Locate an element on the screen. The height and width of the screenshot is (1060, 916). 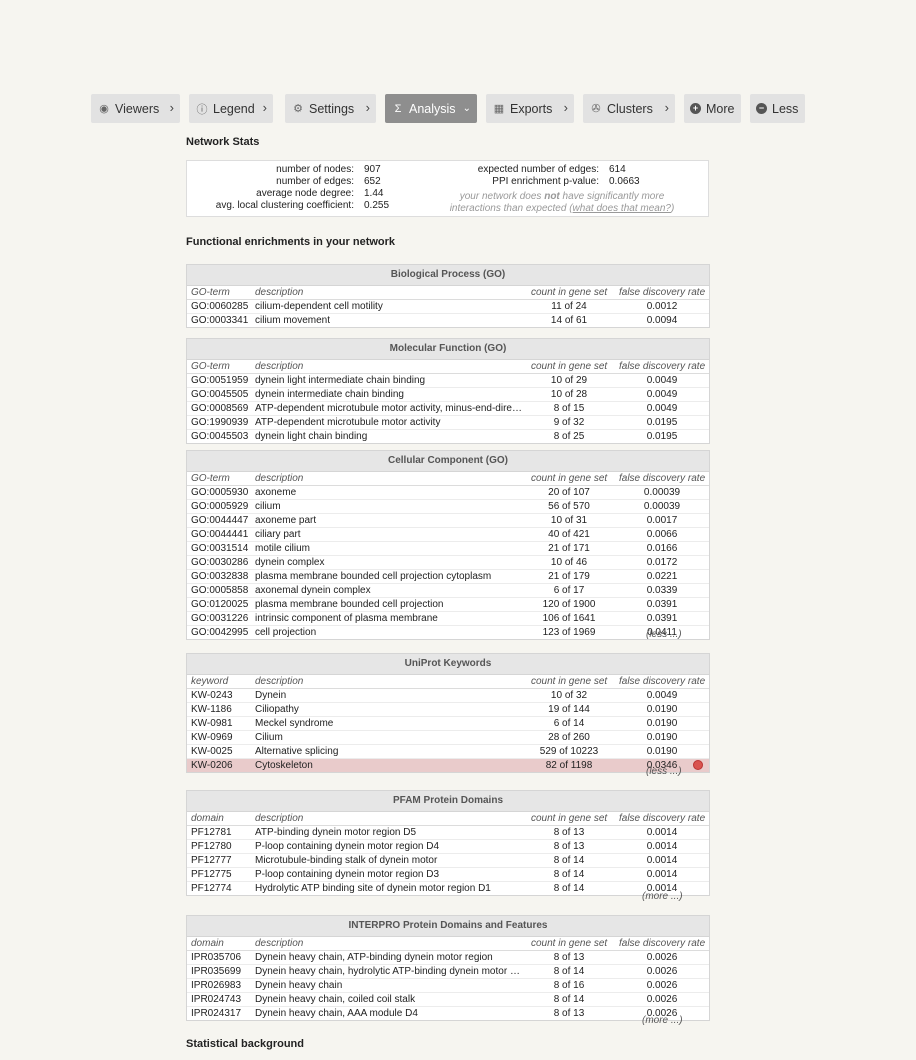
highlight-color-icon is located at coordinates (698, 765).